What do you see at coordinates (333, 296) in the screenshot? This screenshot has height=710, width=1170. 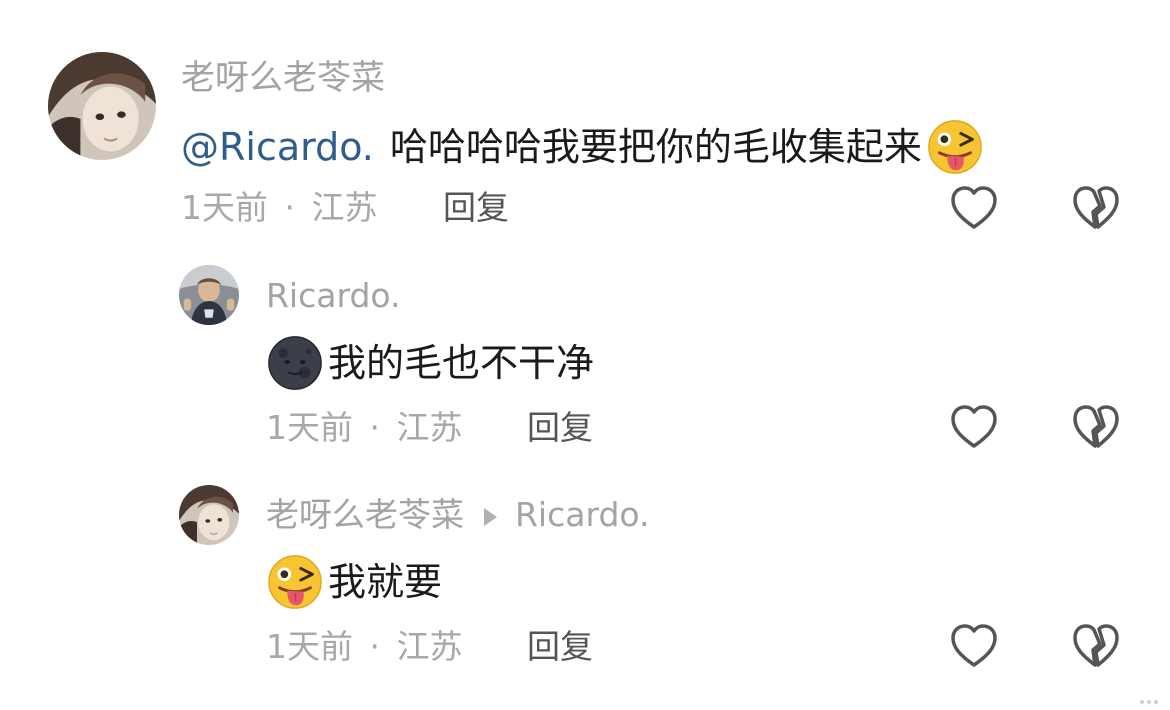 I see `comment-username: Ricardo.` at bounding box center [333, 296].